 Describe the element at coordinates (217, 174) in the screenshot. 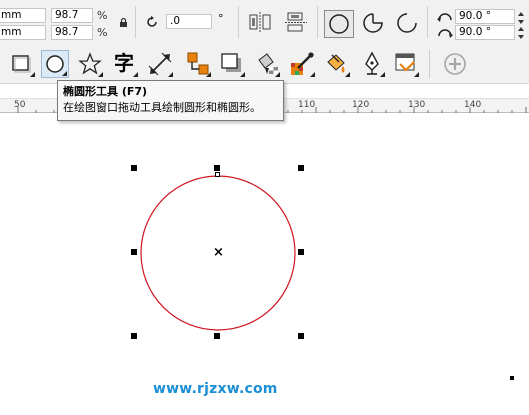

I see `ellipse-node-marker` at that location.